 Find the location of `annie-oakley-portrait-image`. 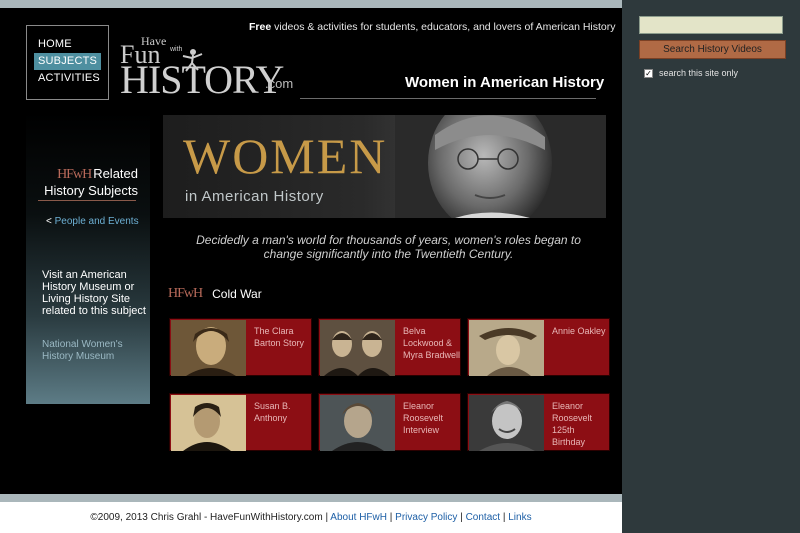

annie-oakley-portrait-image is located at coordinates (506, 348).